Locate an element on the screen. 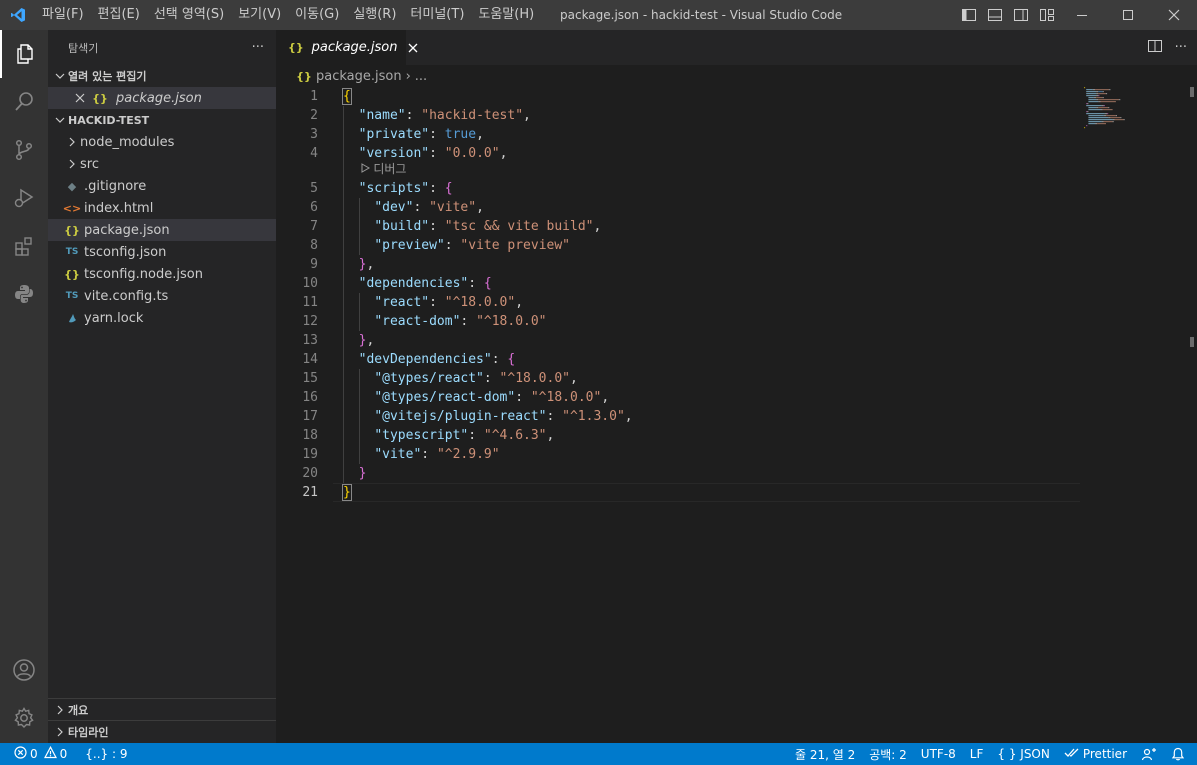 The height and width of the screenshot is (765, 1197). prettier-status: Prettier is located at coordinates (1095, 754).